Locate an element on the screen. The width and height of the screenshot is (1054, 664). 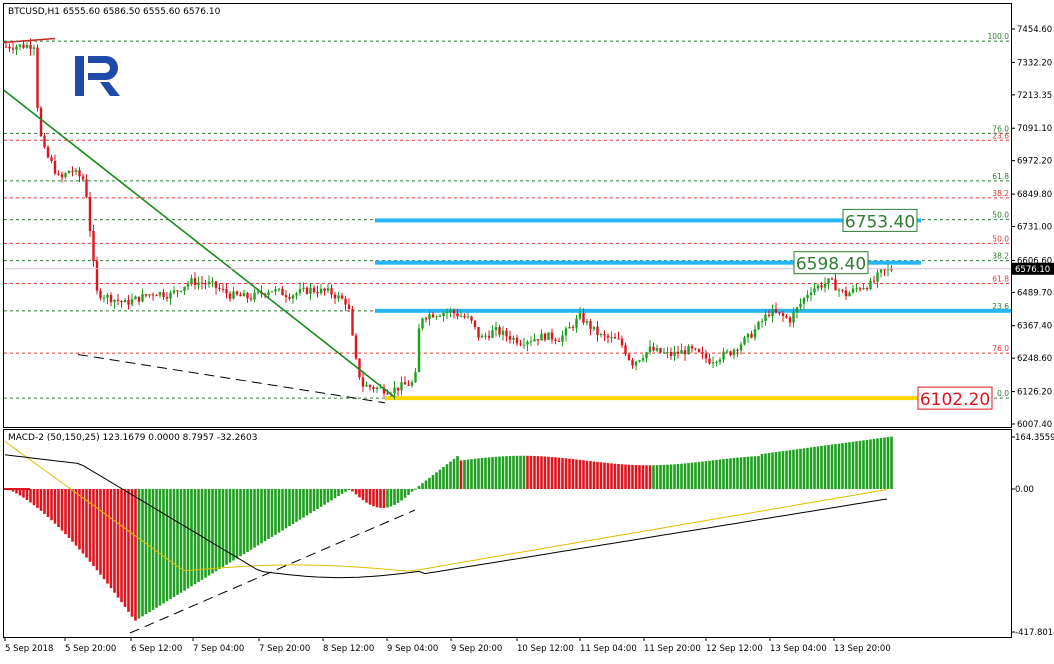
price-annotation-label: 6102.20 is located at coordinates (955, 400).